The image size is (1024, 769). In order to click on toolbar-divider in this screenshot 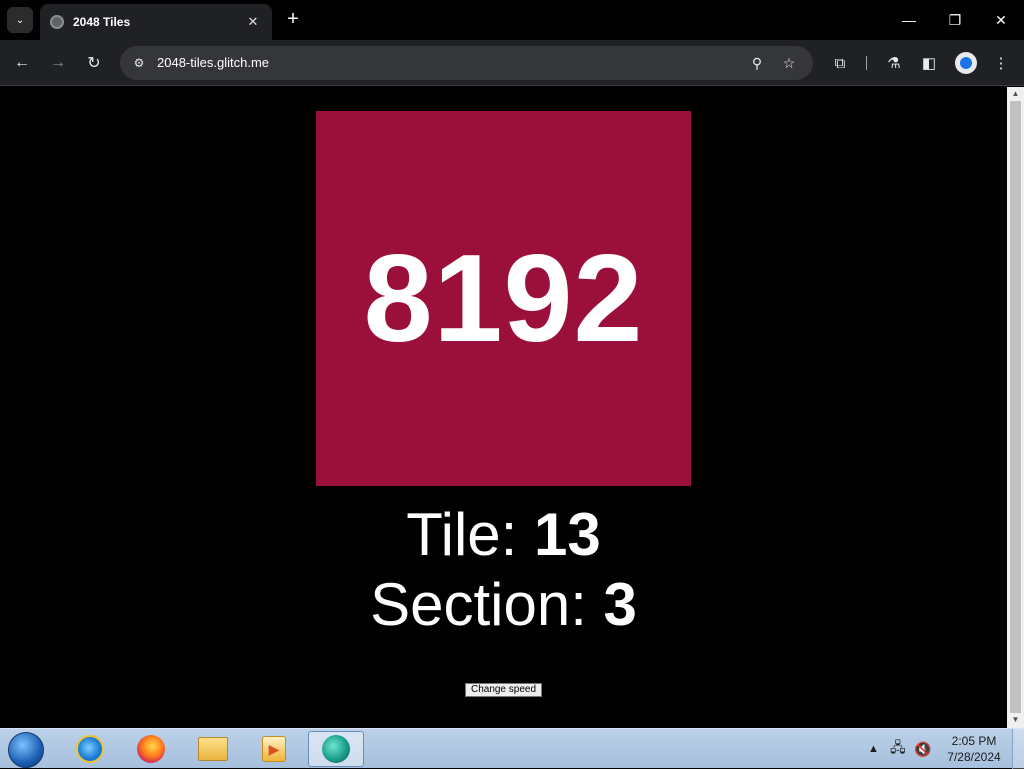, I will do `click(866, 63)`.